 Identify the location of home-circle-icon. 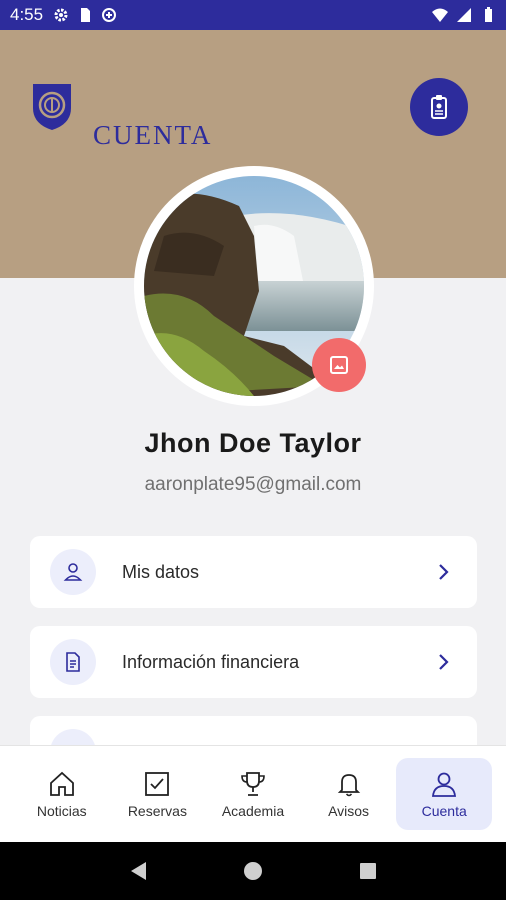
(253, 871).